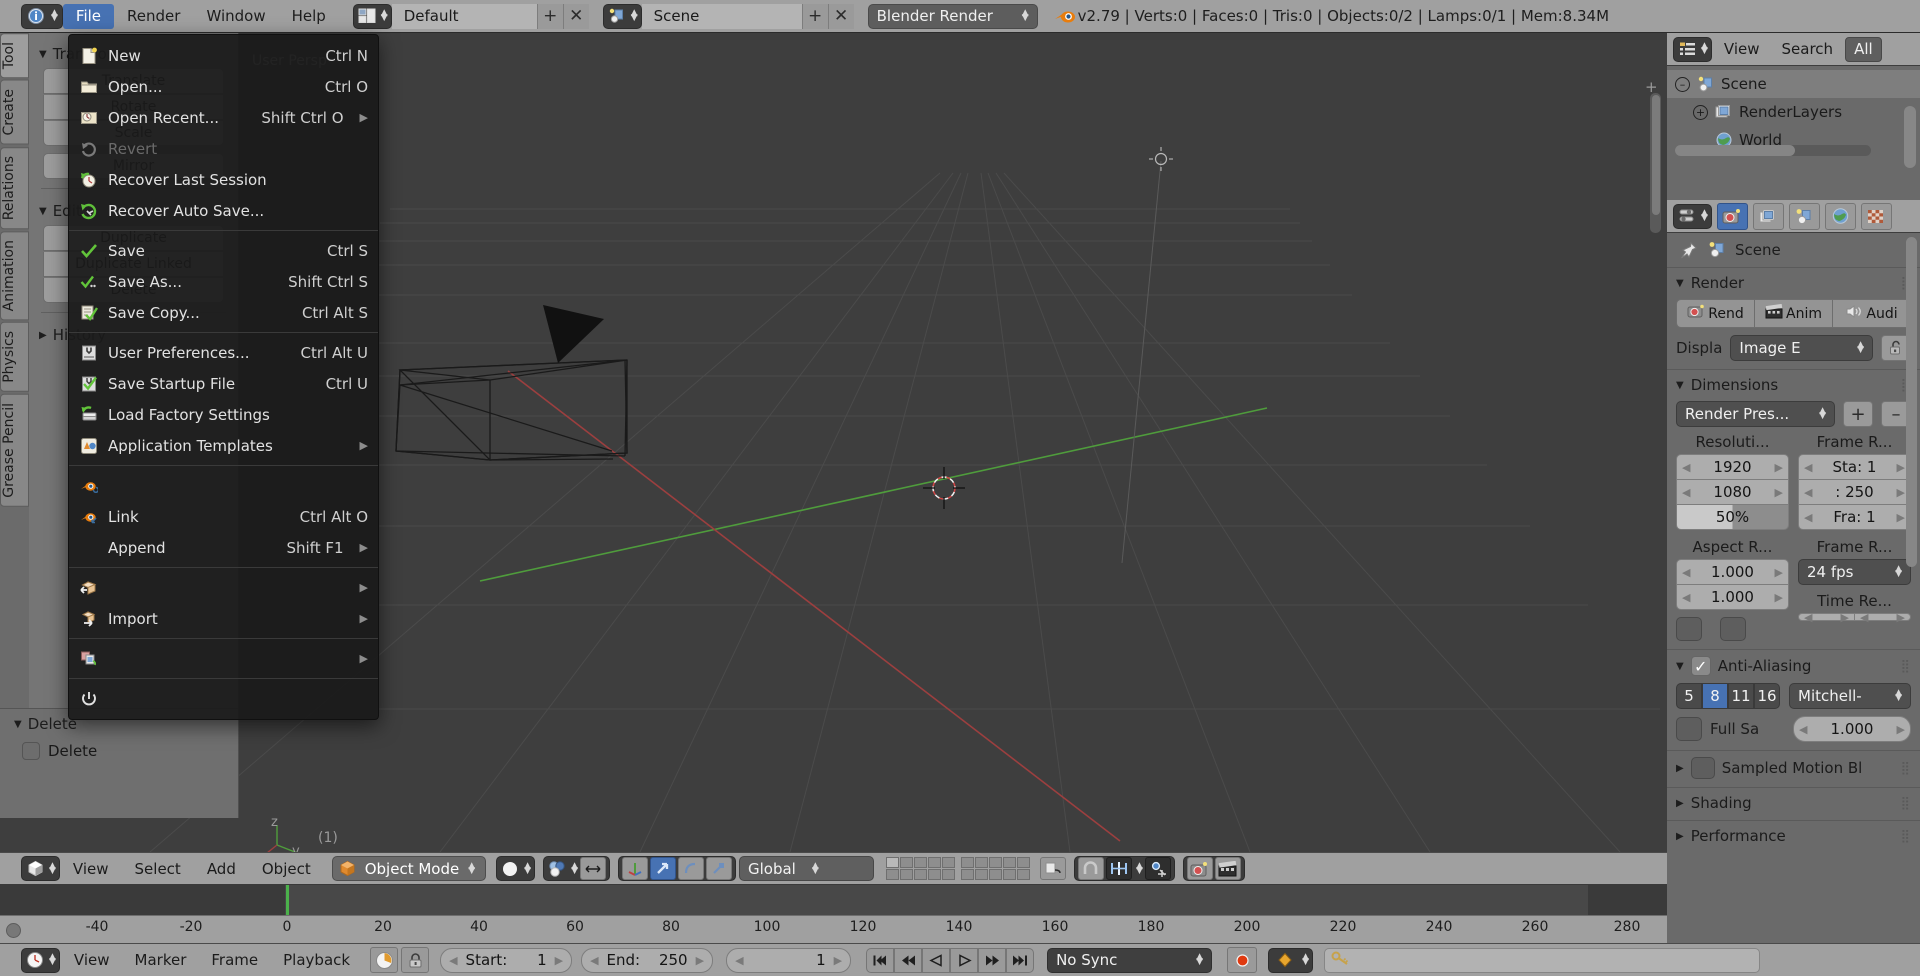 Image resolution: width=1920 pixels, height=976 pixels. Describe the element at coordinates (1285, 960) in the screenshot. I see `keyingset-diamond-icon` at that location.